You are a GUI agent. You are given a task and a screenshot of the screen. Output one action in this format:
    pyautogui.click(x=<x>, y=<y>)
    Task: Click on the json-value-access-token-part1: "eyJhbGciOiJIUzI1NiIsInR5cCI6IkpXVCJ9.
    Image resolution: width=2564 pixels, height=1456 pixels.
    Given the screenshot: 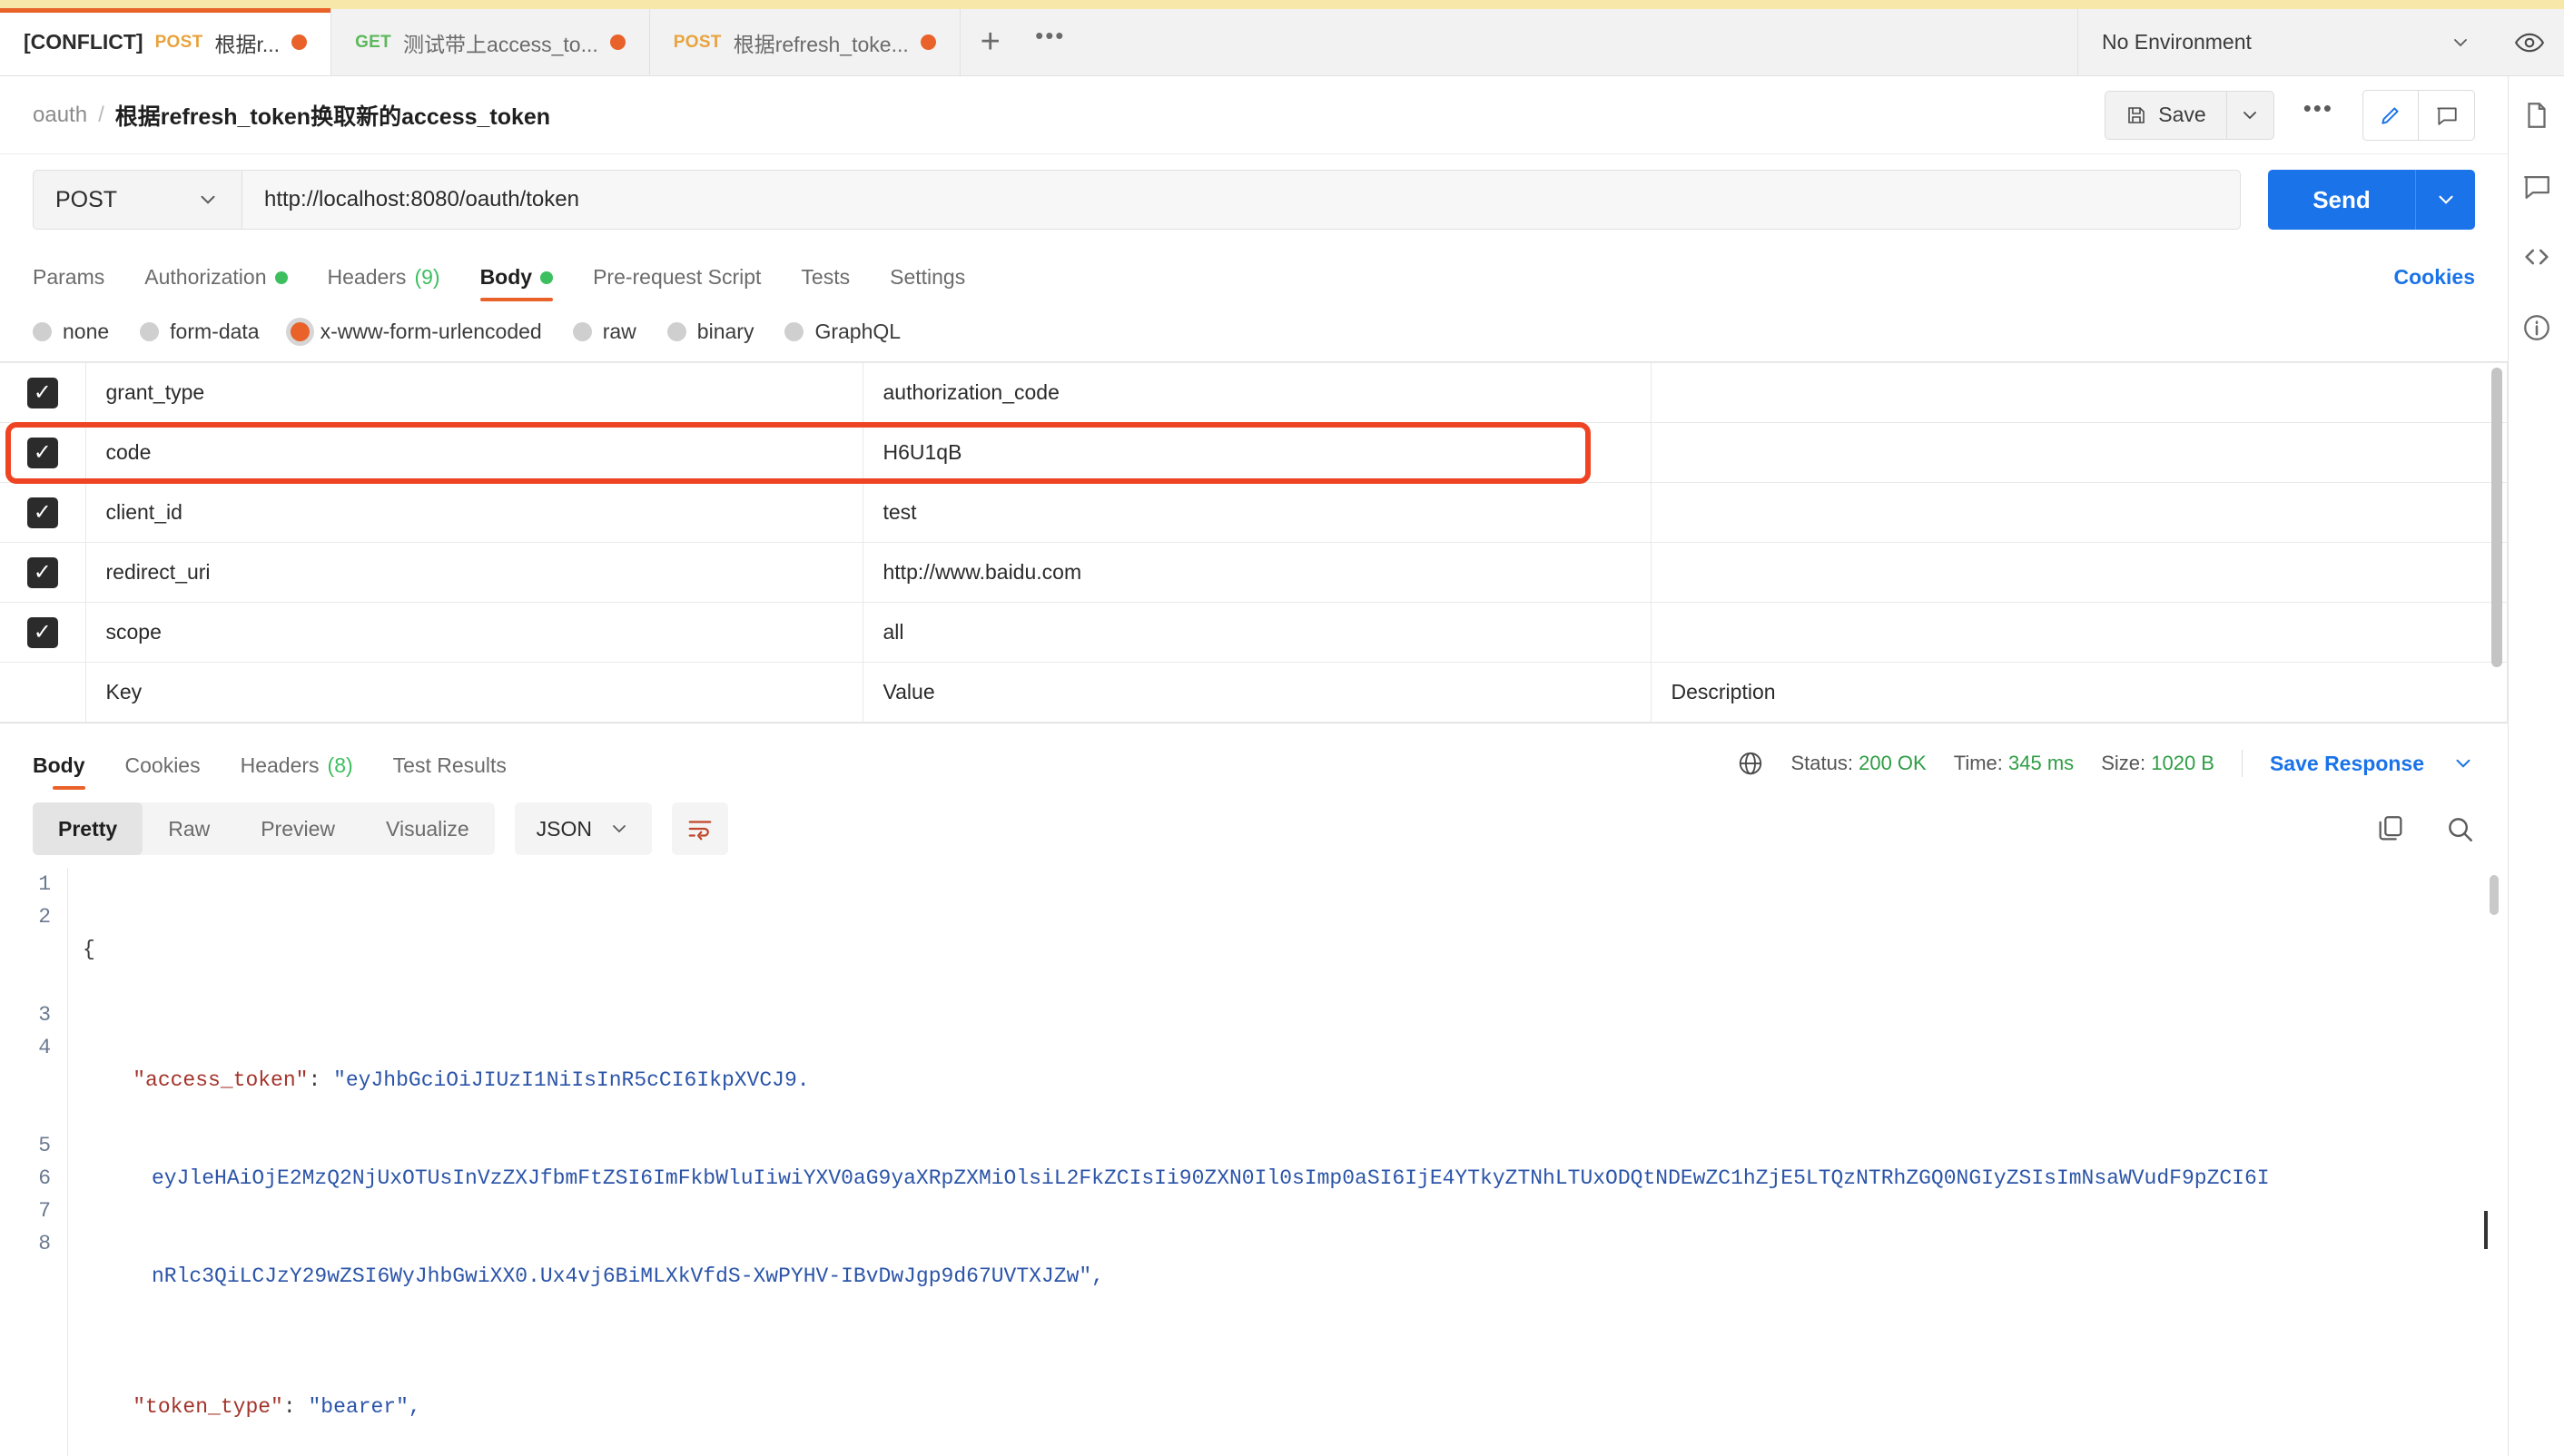 What is the action you would take?
    pyautogui.click(x=571, y=1080)
    